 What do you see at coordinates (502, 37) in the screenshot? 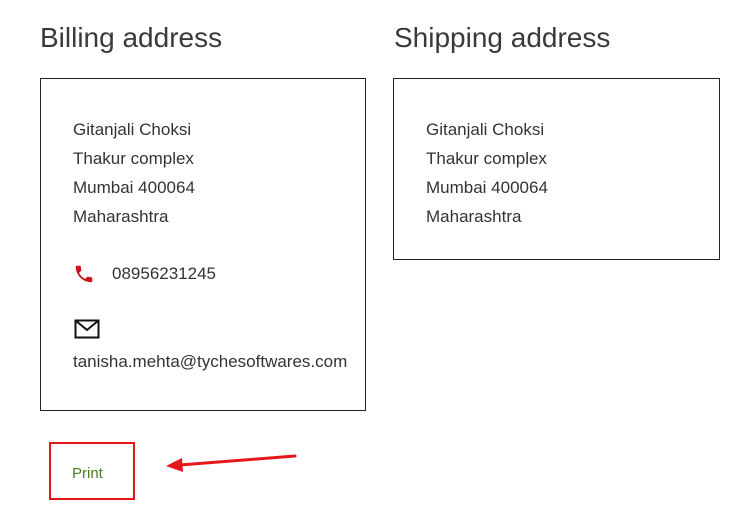
I see `shipping-address-heading: Shipping address` at bounding box center [502, 37].